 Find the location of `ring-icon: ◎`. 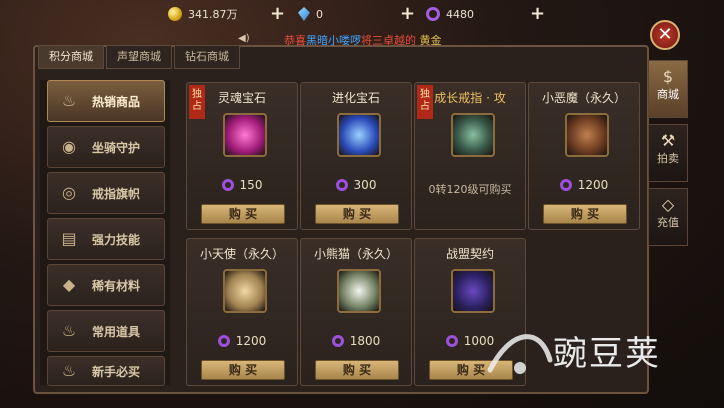

ring-icon: ◎ is located at coordinates (69, 192).